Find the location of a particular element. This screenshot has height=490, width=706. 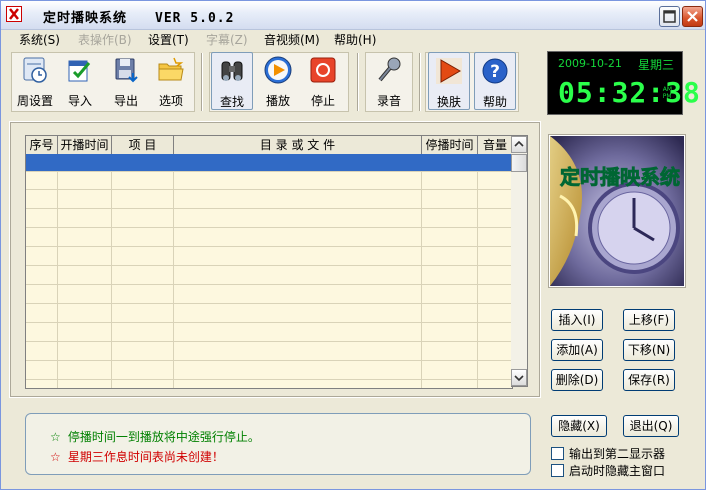

microphone-icon is located at coordinates (389, 69).